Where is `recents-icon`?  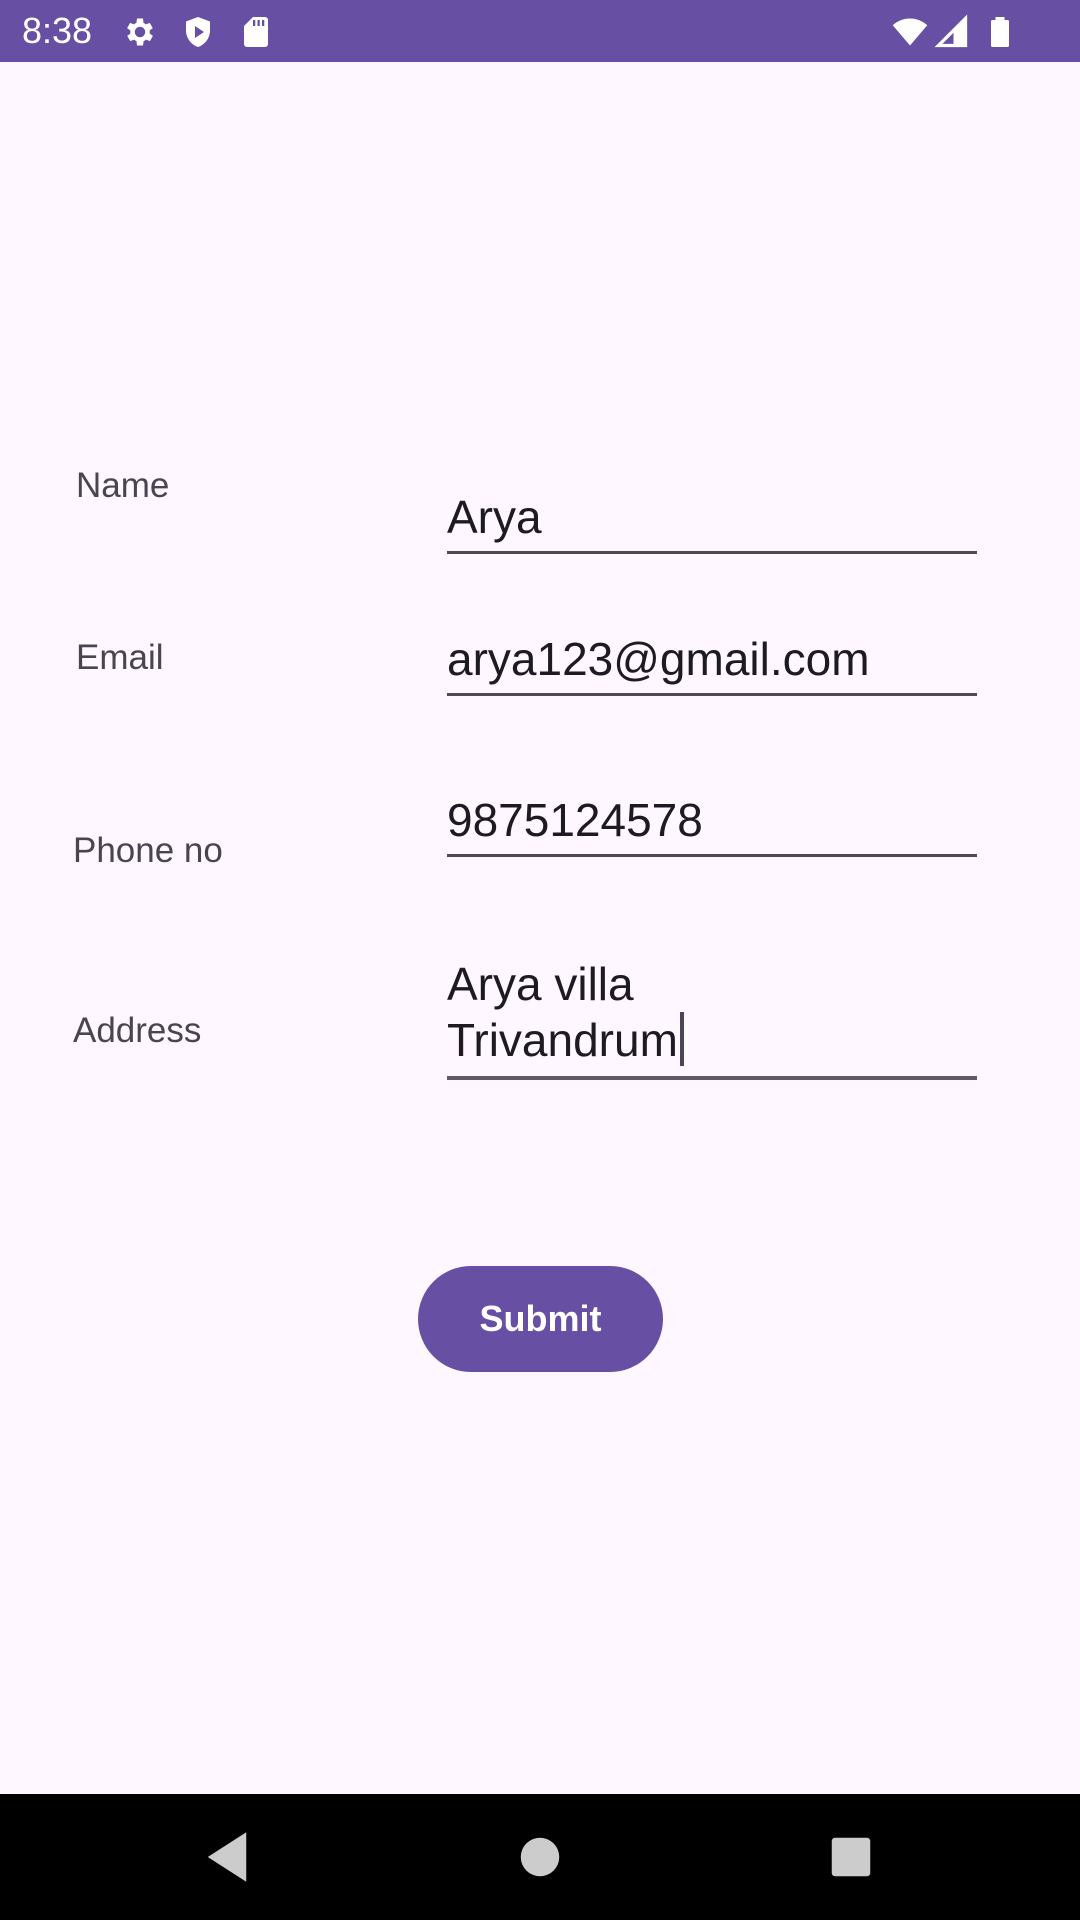 recents-icon is located at coordinates (851, 1857).